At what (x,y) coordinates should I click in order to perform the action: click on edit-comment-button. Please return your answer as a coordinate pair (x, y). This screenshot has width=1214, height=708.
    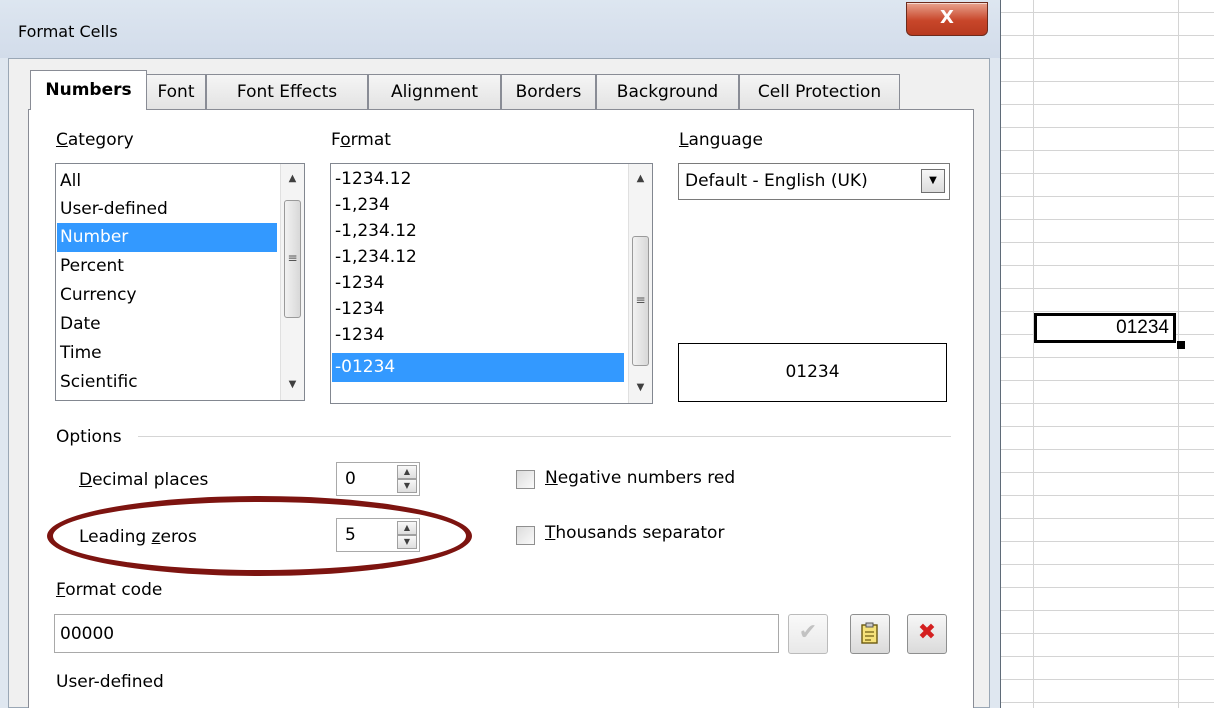
    Looking at the image, I should click on (870, 634).